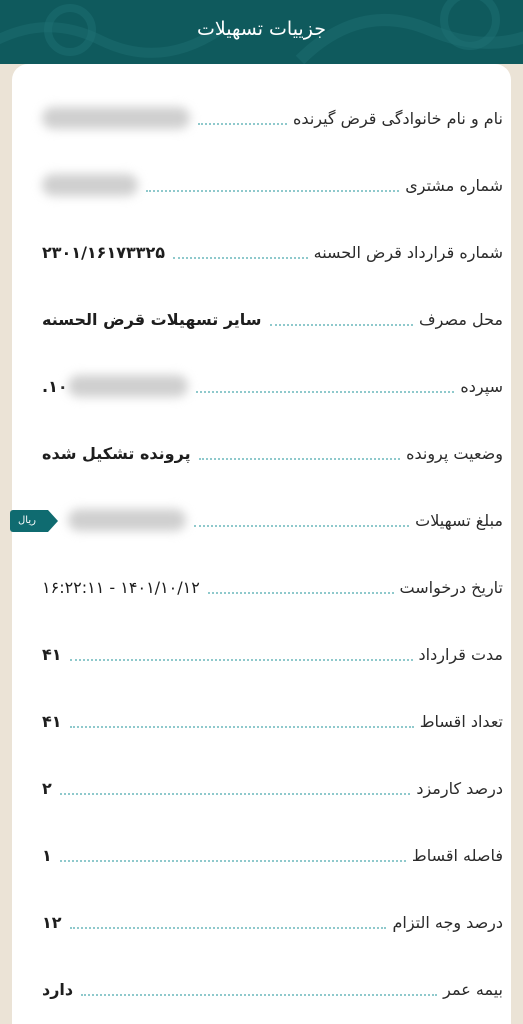 The image size is (523, 1024). Describe the element at coordinates (459, 788) in the screenshot. I see `row-label: درصد کارمزد` at that location.